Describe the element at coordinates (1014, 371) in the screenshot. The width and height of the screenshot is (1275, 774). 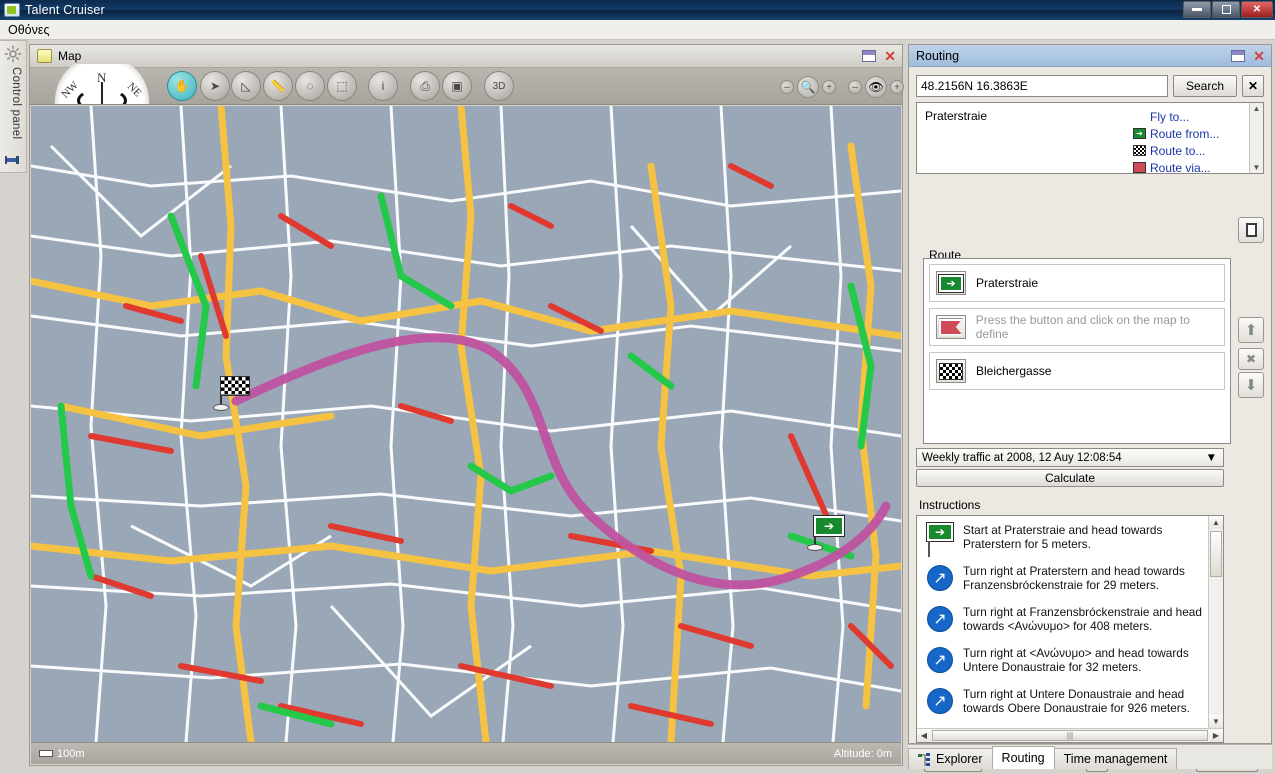
I see `route-item-label: Bleichergasse` at that location.